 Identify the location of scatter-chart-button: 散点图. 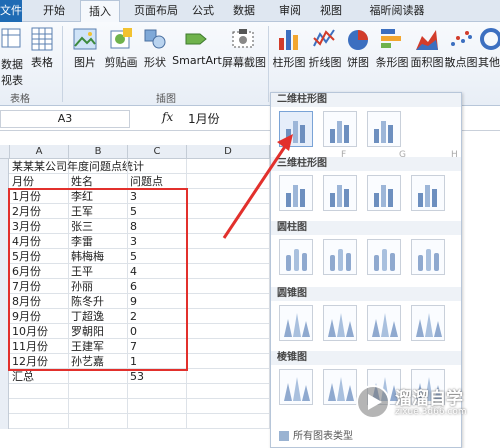
(461, 48).